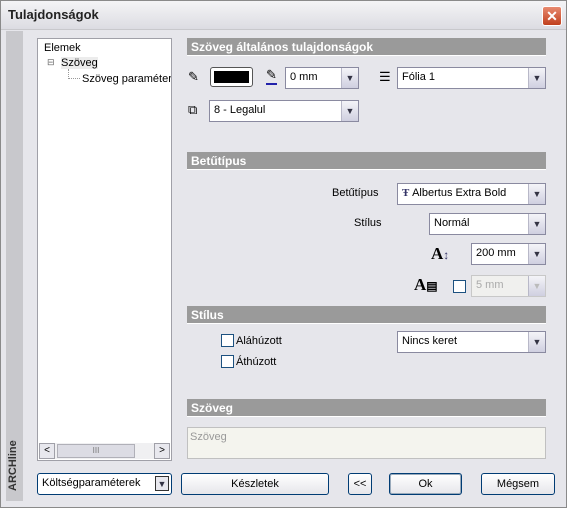 The width and height of the screenshot is (567, 508). What do you see at coordinates (407, 193) in the screenshot?
I see `truetype-icon: Ŧ` at bounding box center [407, 193].